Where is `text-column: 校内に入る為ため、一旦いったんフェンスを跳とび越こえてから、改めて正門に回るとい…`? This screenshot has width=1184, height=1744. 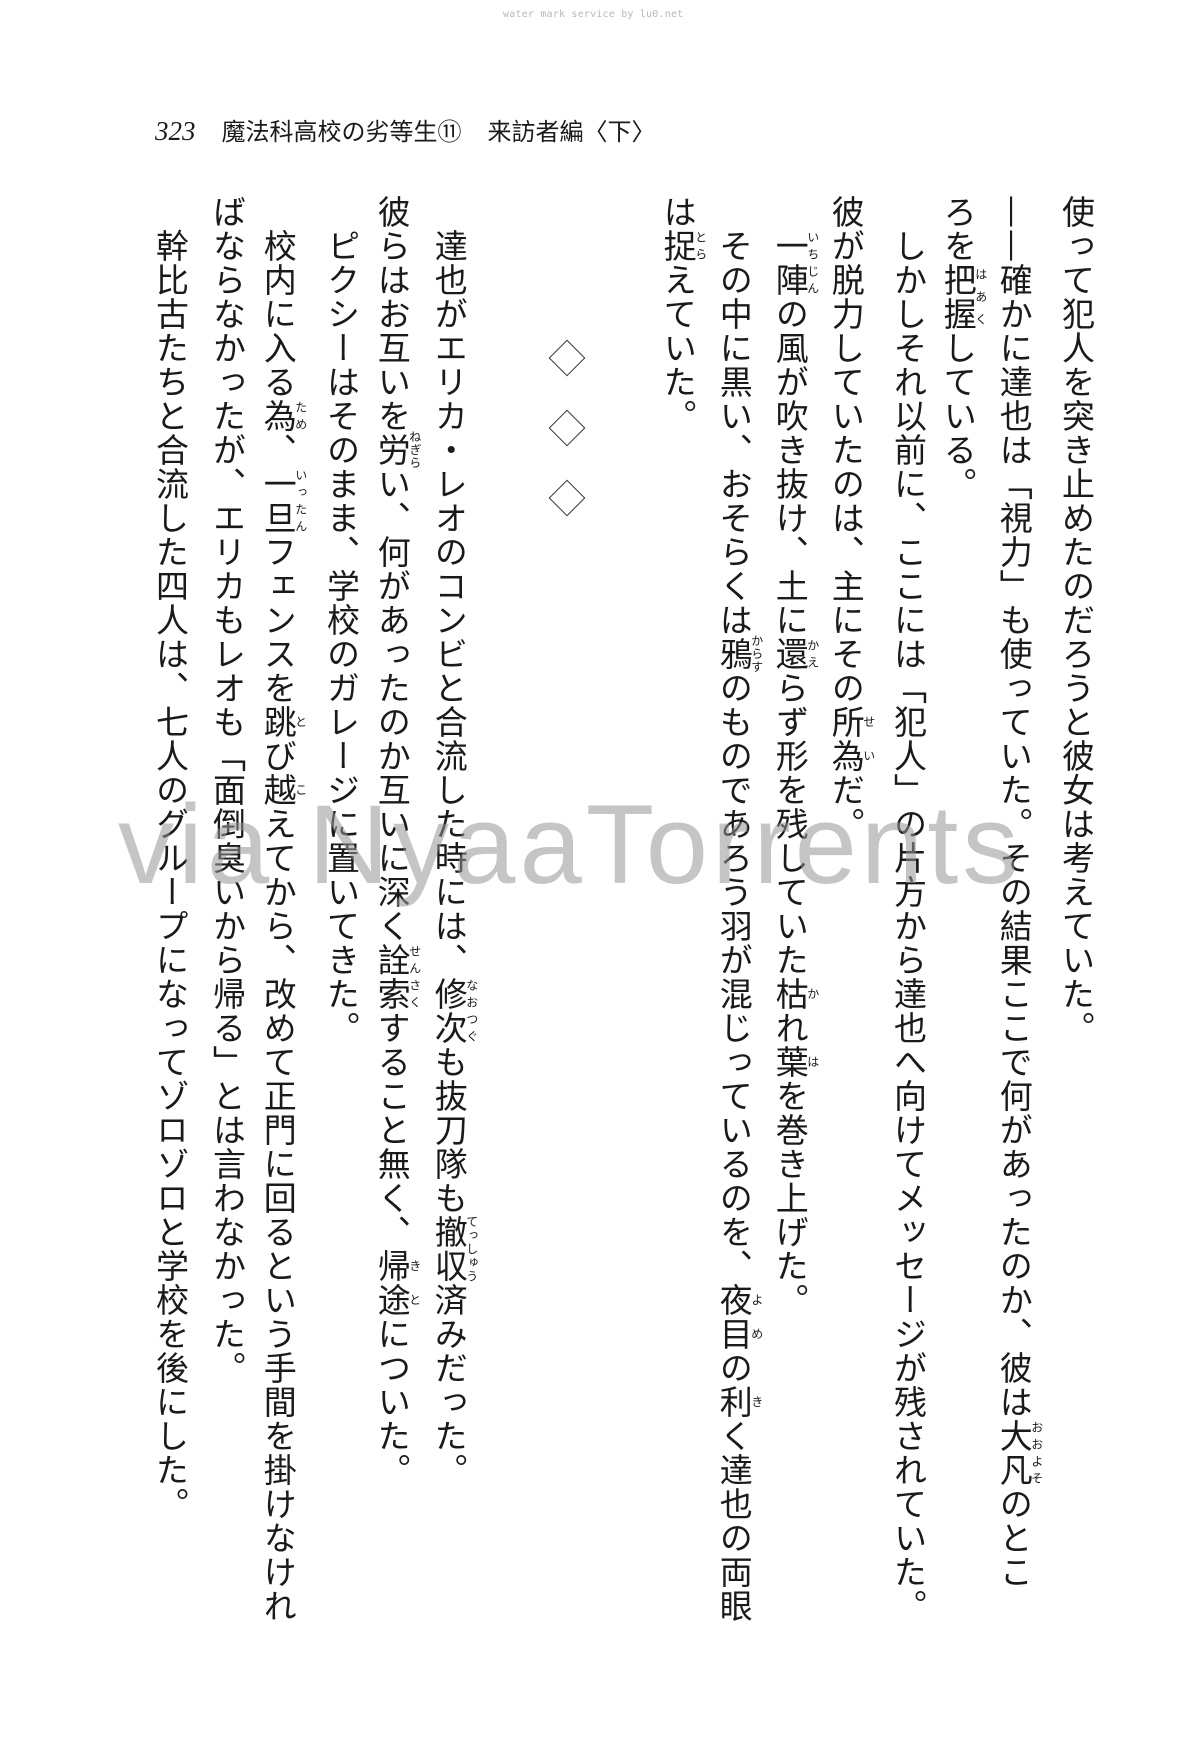 text-column: 校内に入る為ため、一旦いったんフェンスを跳とび越こえてから、改めて正門に回るとい… is located at coordinates (283, 909).